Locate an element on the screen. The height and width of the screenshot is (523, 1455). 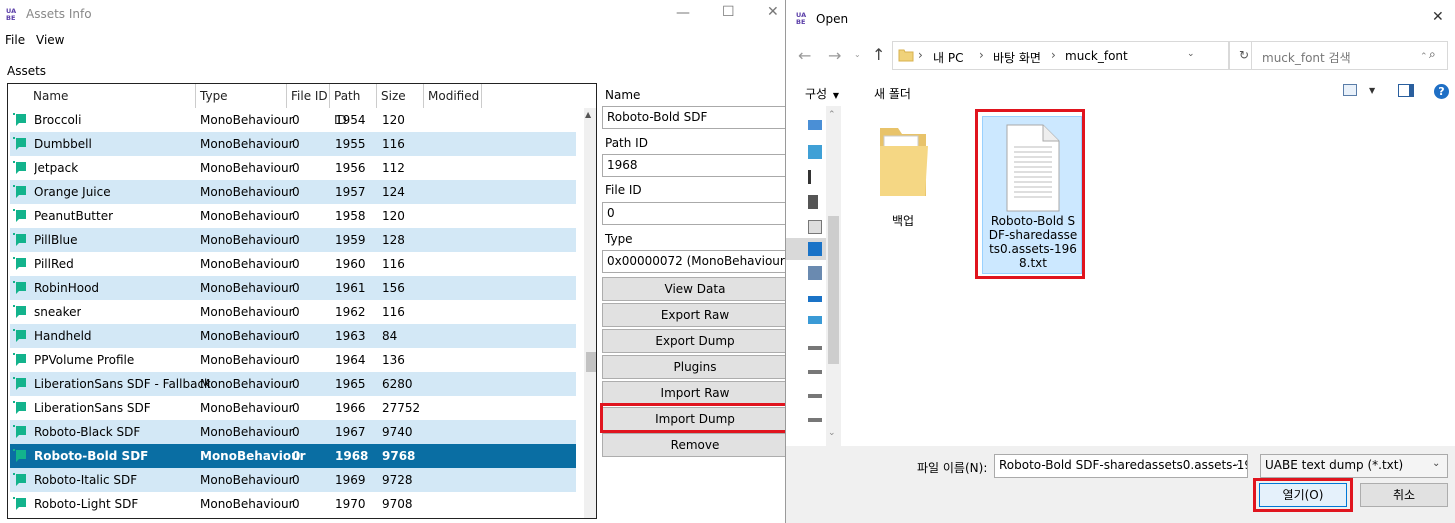
up-icon: ↑ is located at coordinates (878, 54).